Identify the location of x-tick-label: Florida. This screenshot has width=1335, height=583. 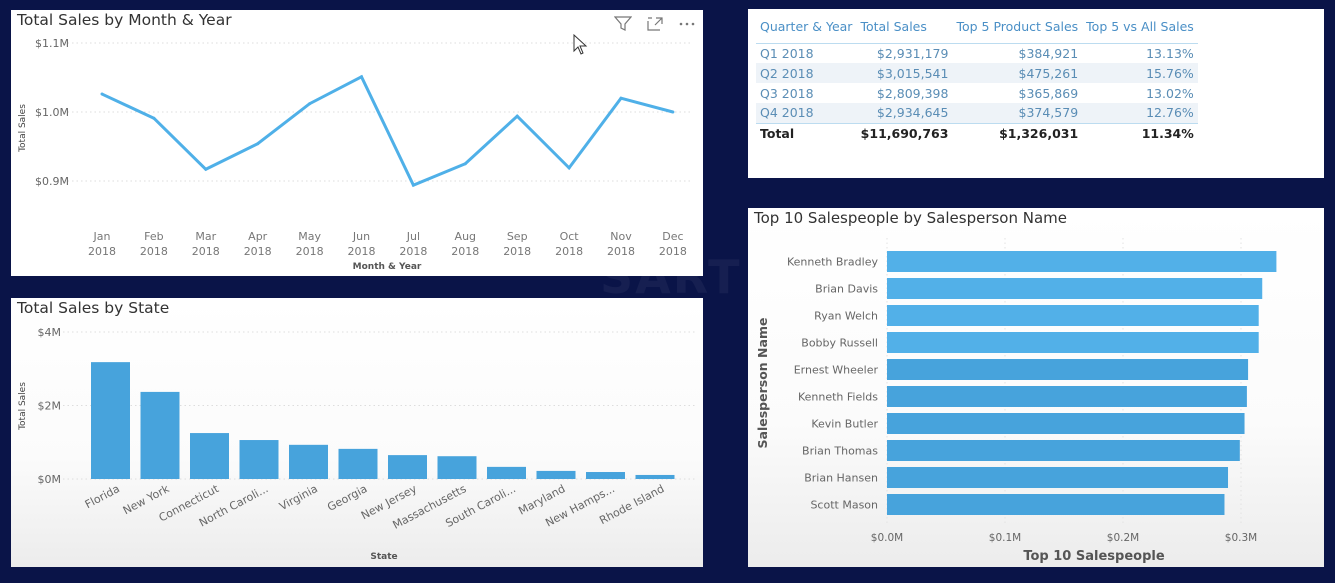
(102, 496).